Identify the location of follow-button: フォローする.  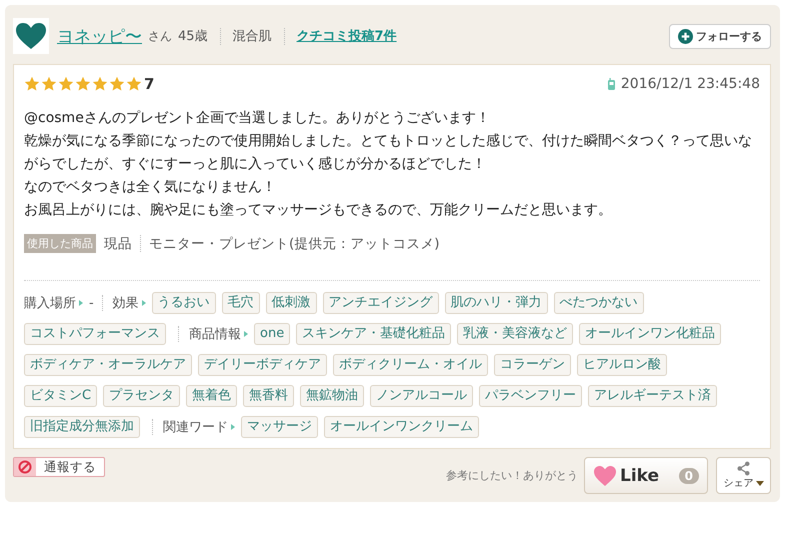
(720, 36).